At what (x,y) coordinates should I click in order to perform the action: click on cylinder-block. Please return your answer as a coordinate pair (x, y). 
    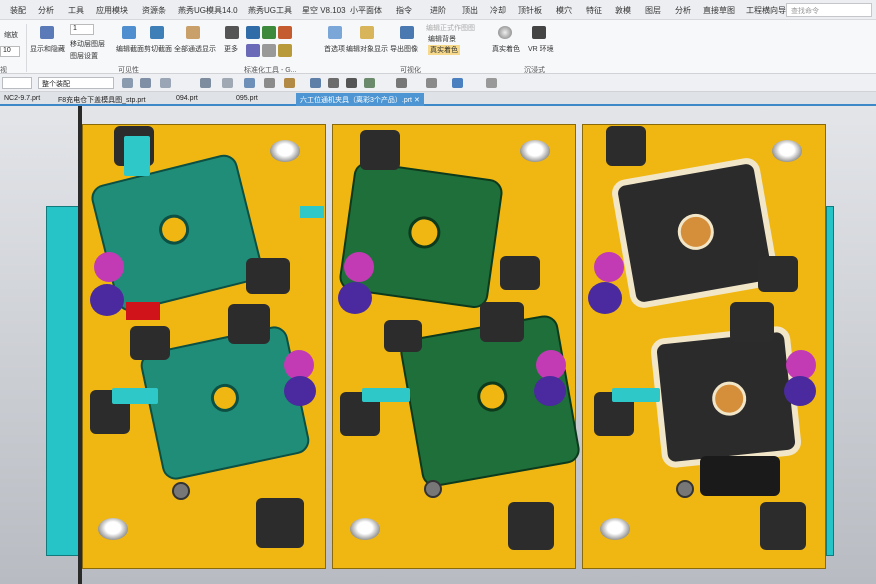
    Looking at the image, I should click on (740, 476).